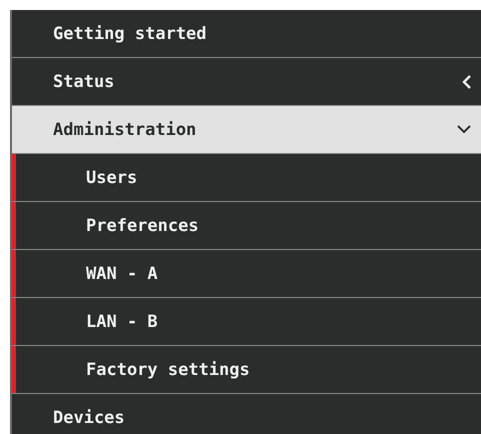  I want to click on submenu-item: Factory settings, so click(246, 370).